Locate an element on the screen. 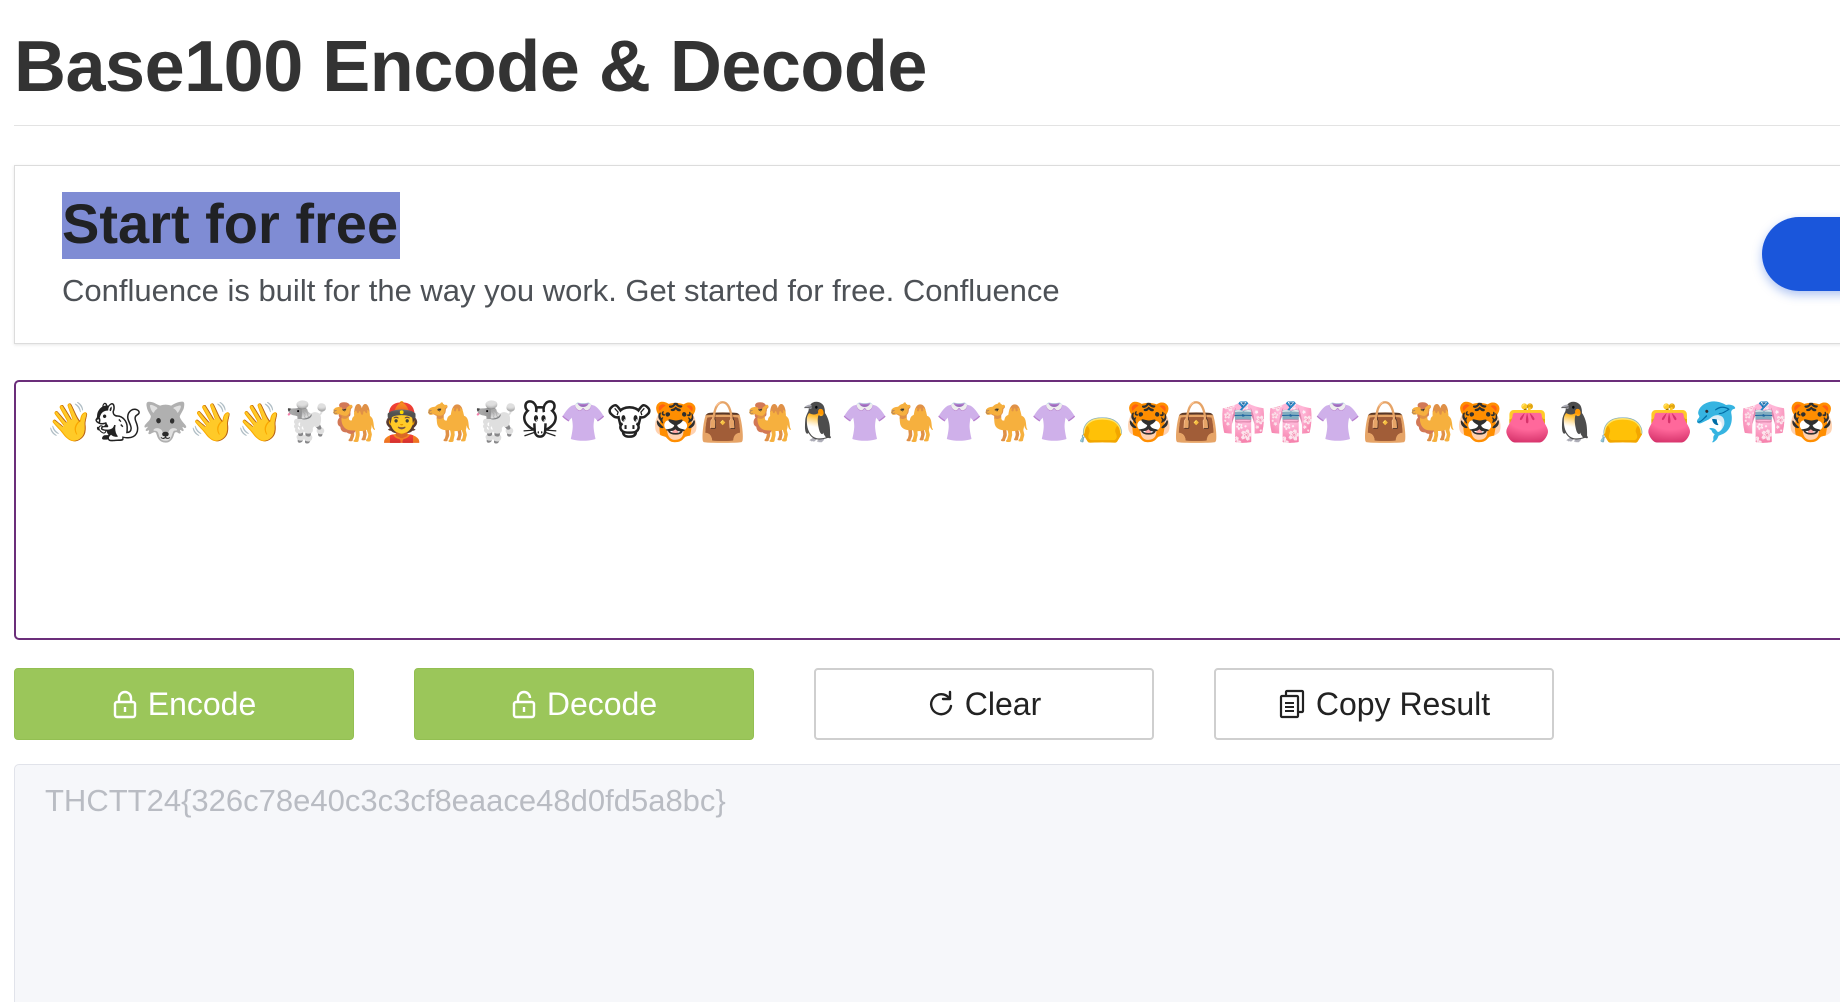 This screenshot has height=1002, width=1840. copy-icon is located at coordinates (1292, 704).